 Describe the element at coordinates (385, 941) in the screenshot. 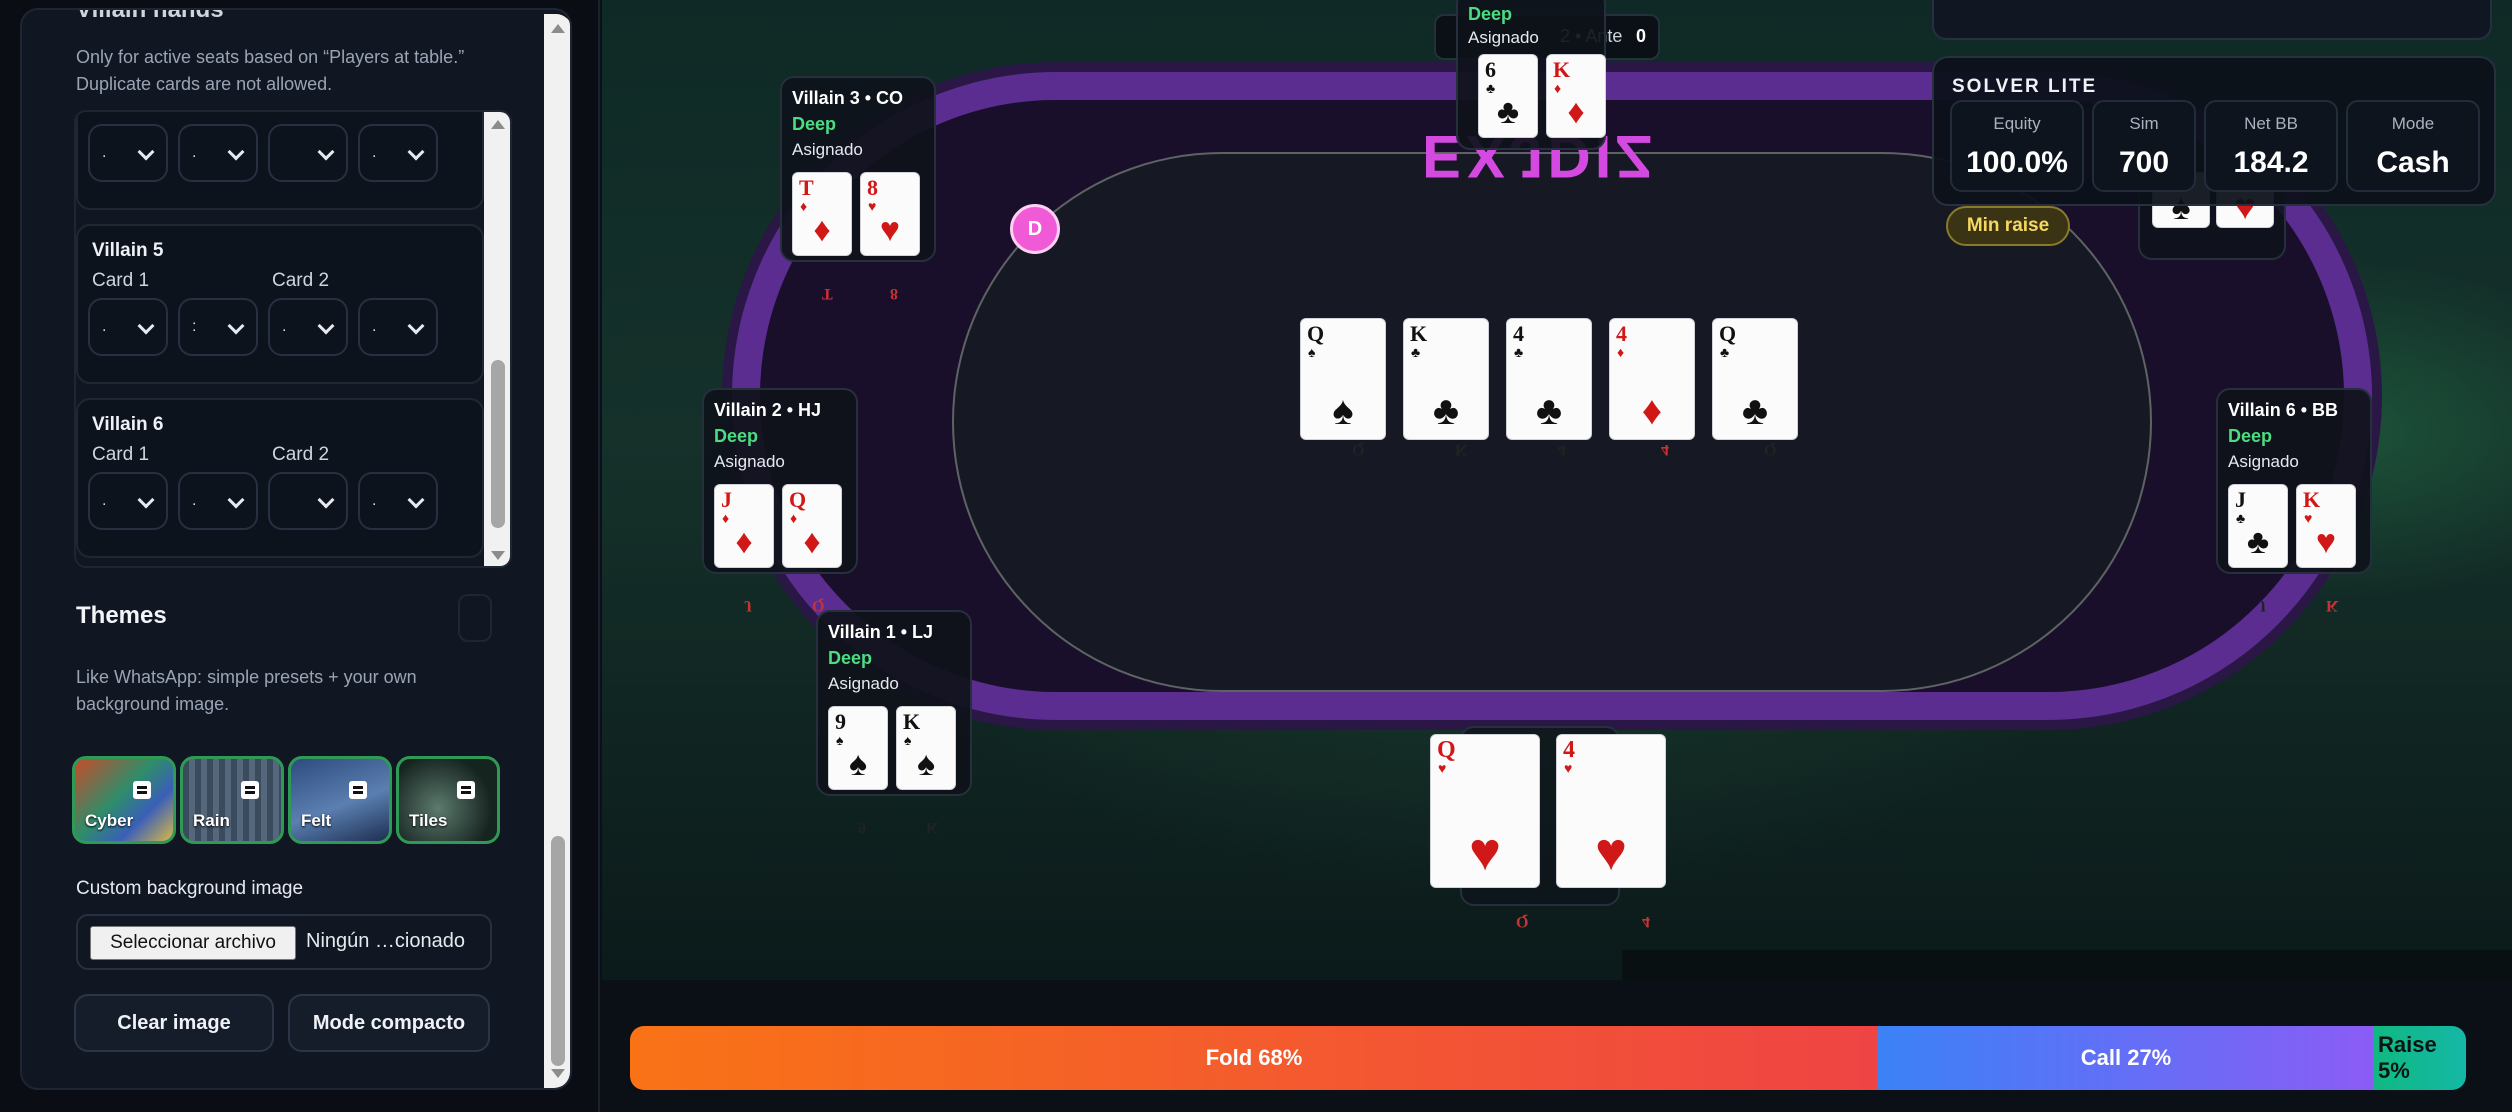

I see `chosen-file-name: Ningún …cionado` at that location.